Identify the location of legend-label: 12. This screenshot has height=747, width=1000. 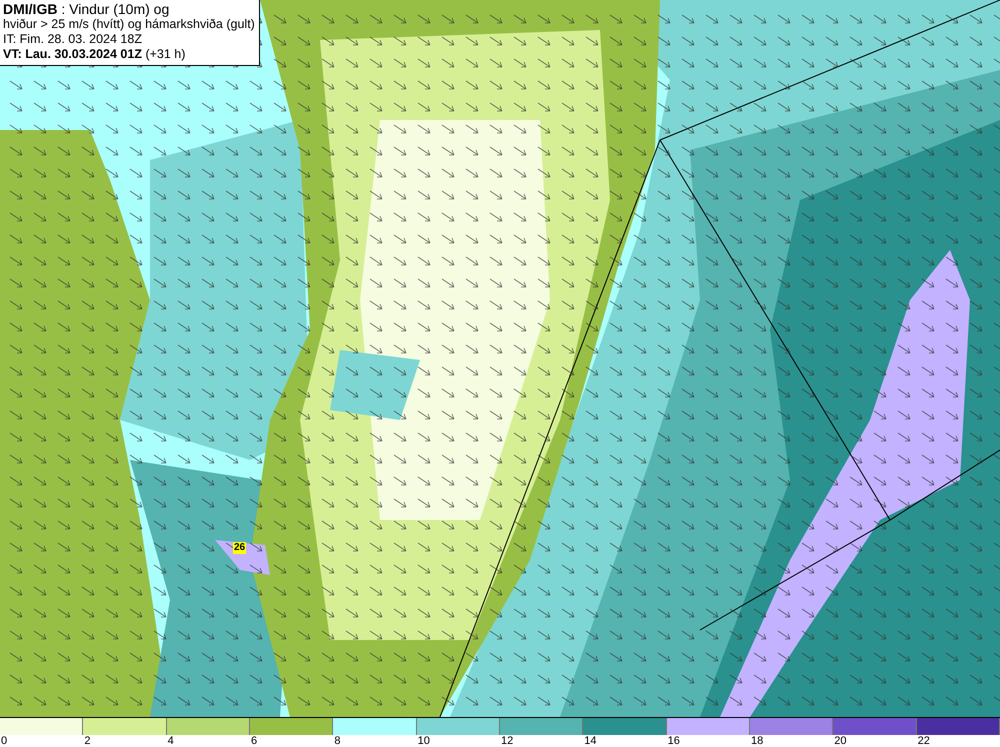
(507, 741).